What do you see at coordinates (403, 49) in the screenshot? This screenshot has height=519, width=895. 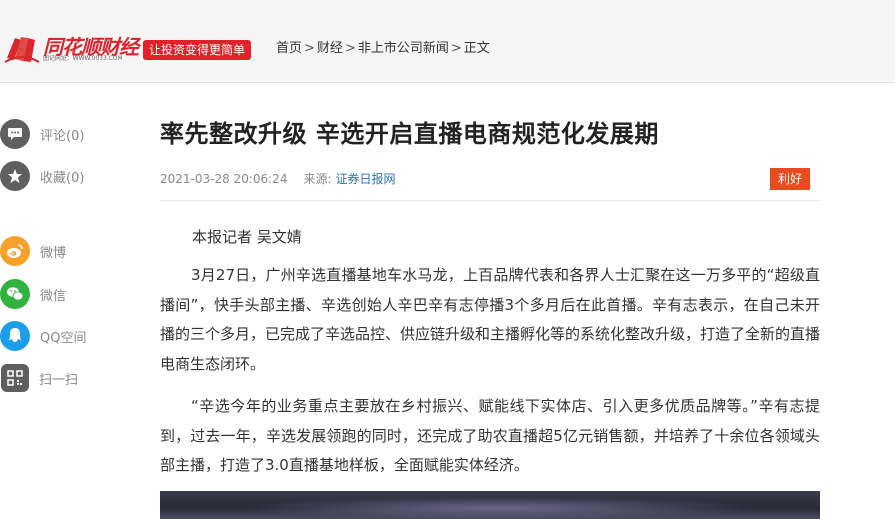 I see `breadcrumb-unlisted-news: 非上市公司新闻` at bounding box center [403, 49].